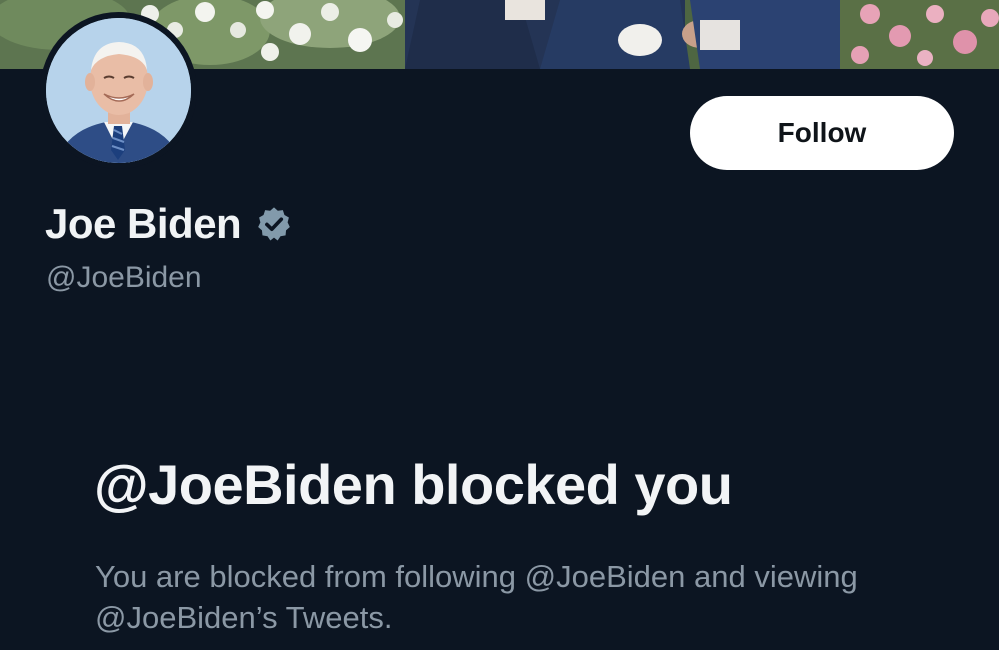 The width and height of the screenshot is (999, 650). I want to click on profile-photo, so click(118, 90).